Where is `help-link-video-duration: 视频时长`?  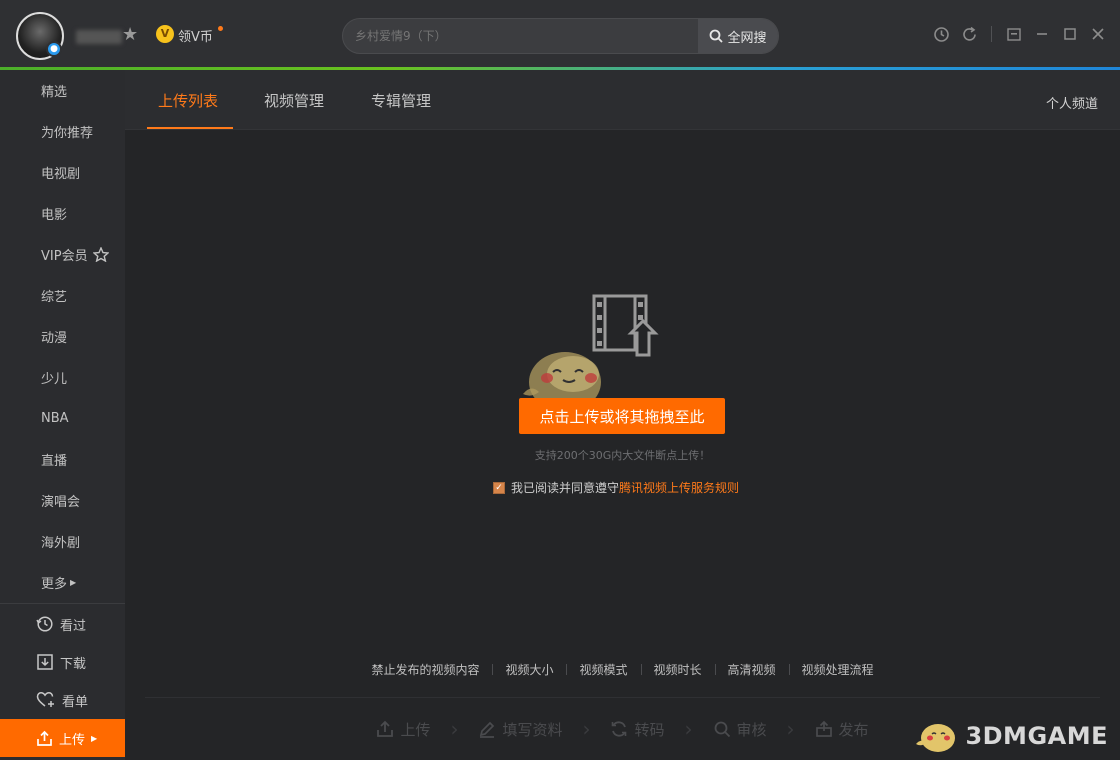 help-link-video-duration: 视频时长 is located at coordinates (677, 669).